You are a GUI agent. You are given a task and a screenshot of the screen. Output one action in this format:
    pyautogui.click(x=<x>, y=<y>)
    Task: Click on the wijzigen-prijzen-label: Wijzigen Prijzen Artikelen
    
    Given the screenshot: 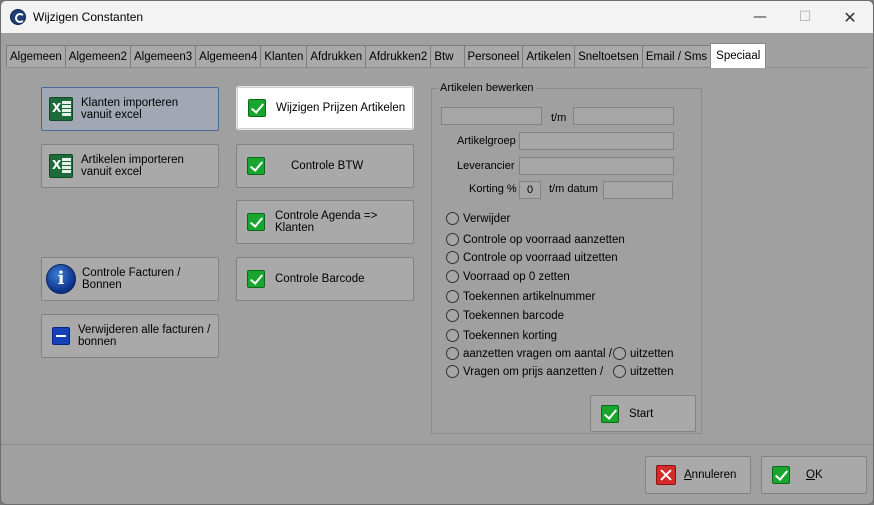 What is the action you would take?
    pyautogui.click(x=341, y=108)
    